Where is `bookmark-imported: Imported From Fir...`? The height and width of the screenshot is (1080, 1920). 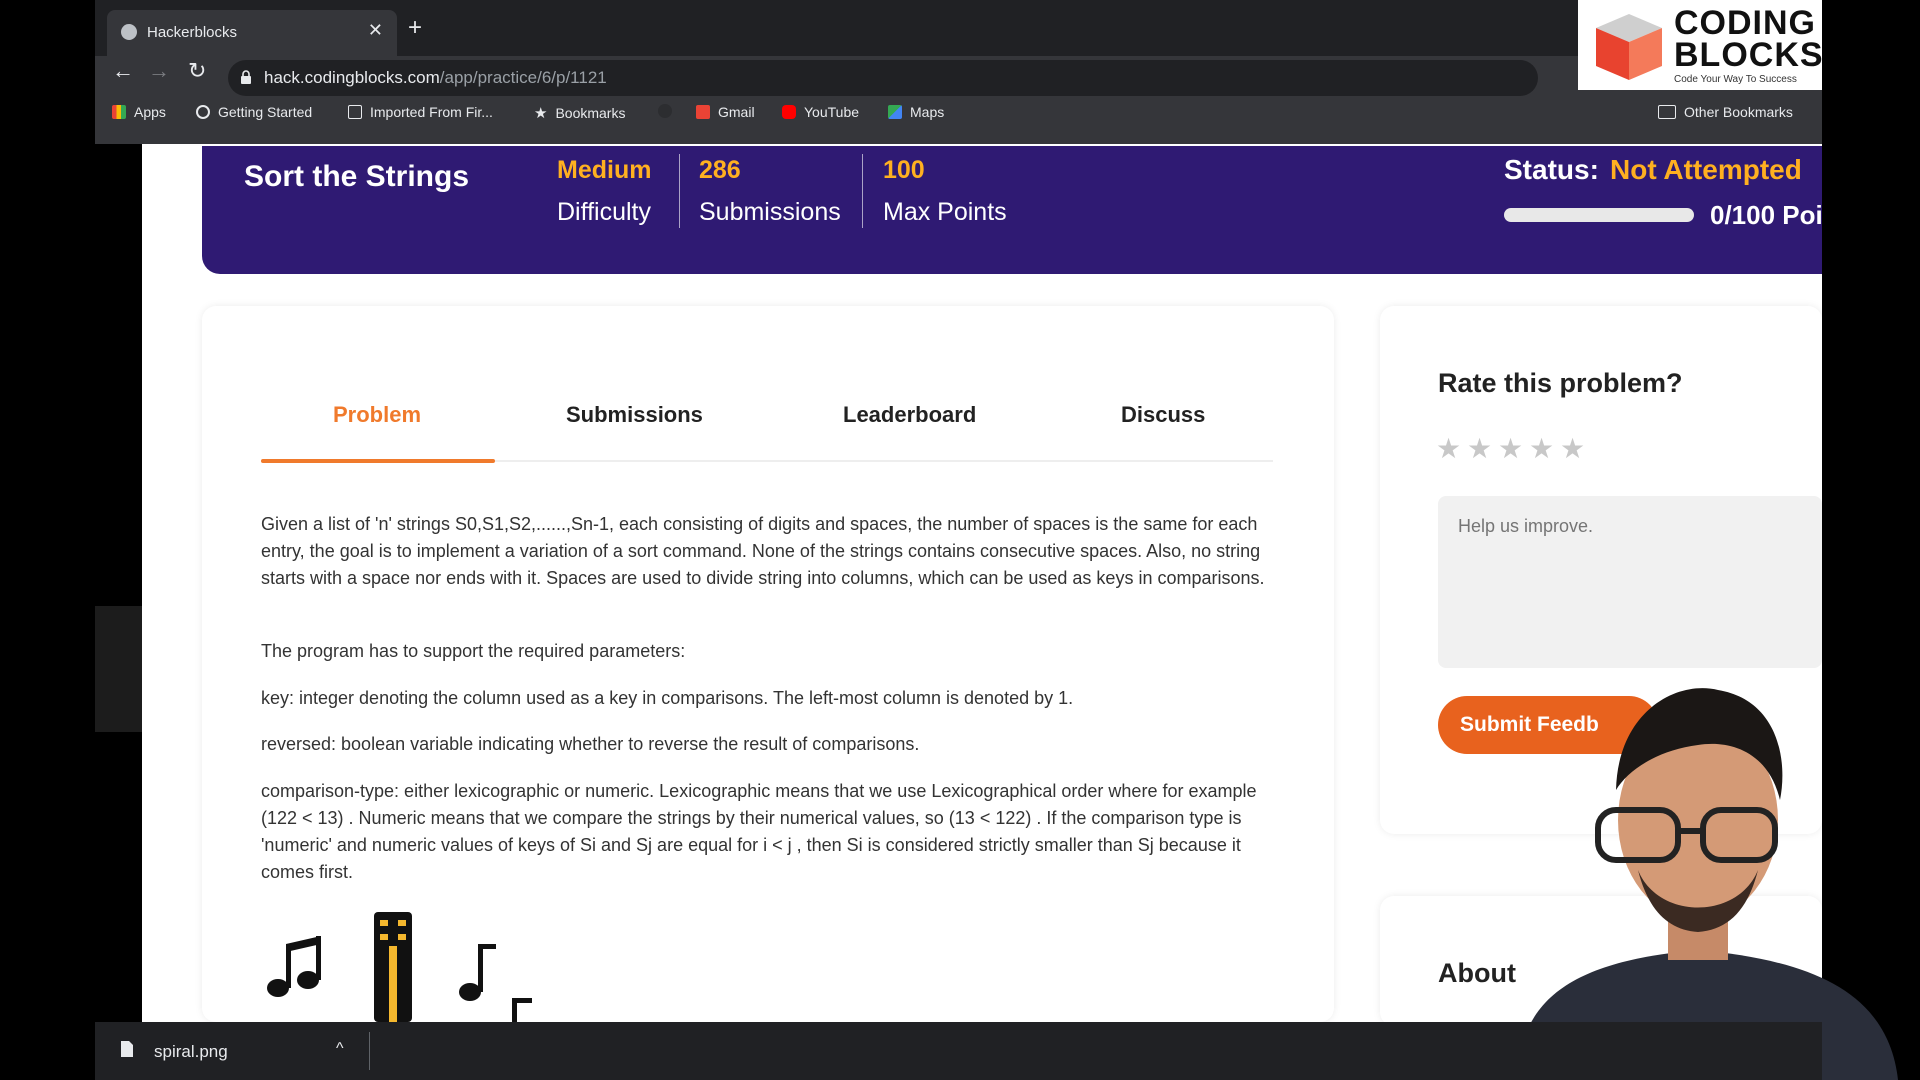 bookmark-imported: Imported From Fir... is located at coordinates (420, 112).